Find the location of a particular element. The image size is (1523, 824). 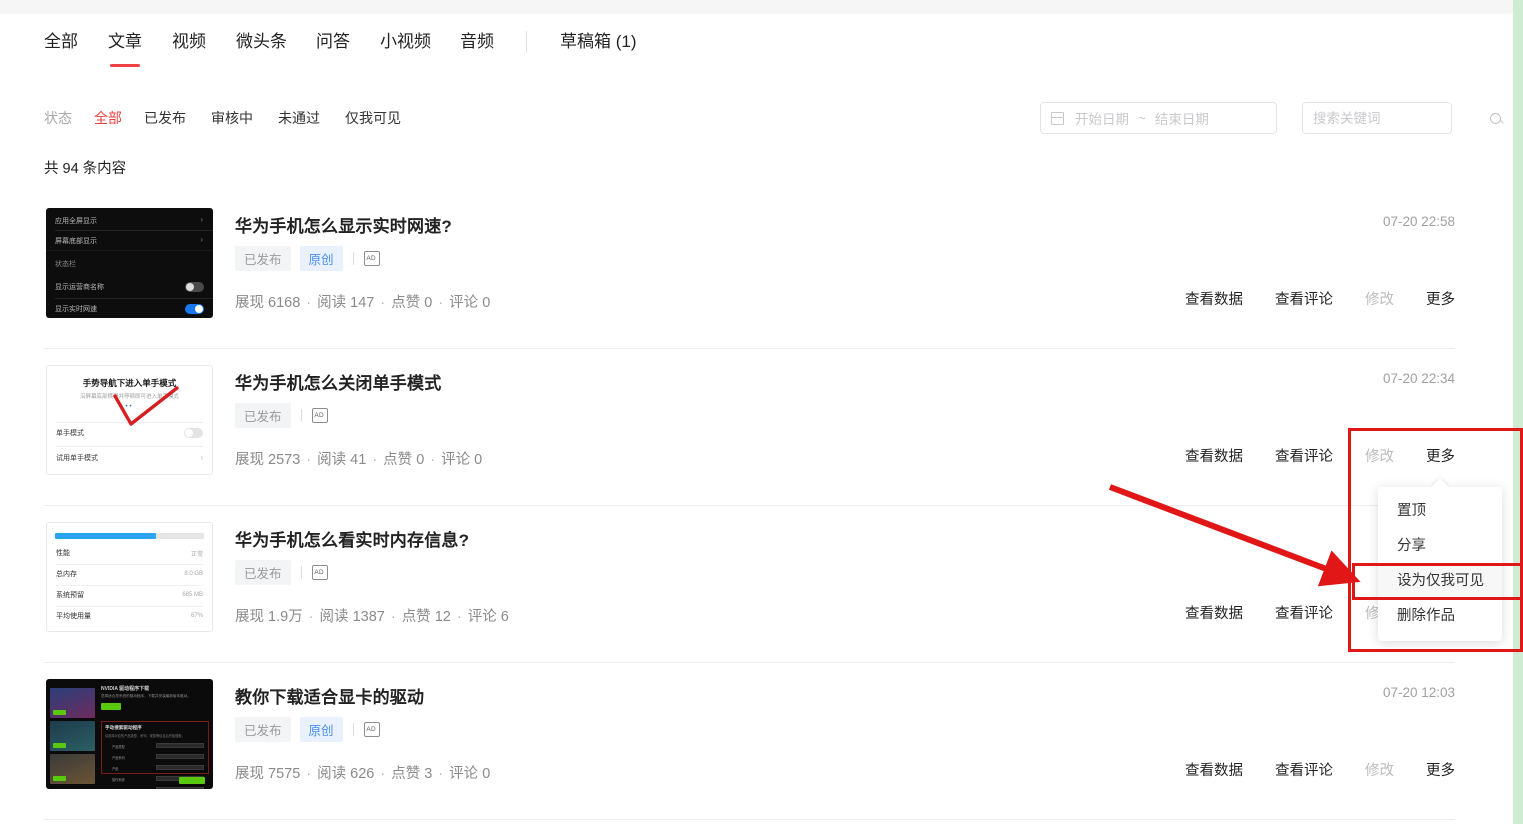

thumb-row-label: 系统预留 685 MB is located at coordinates (129, 595).